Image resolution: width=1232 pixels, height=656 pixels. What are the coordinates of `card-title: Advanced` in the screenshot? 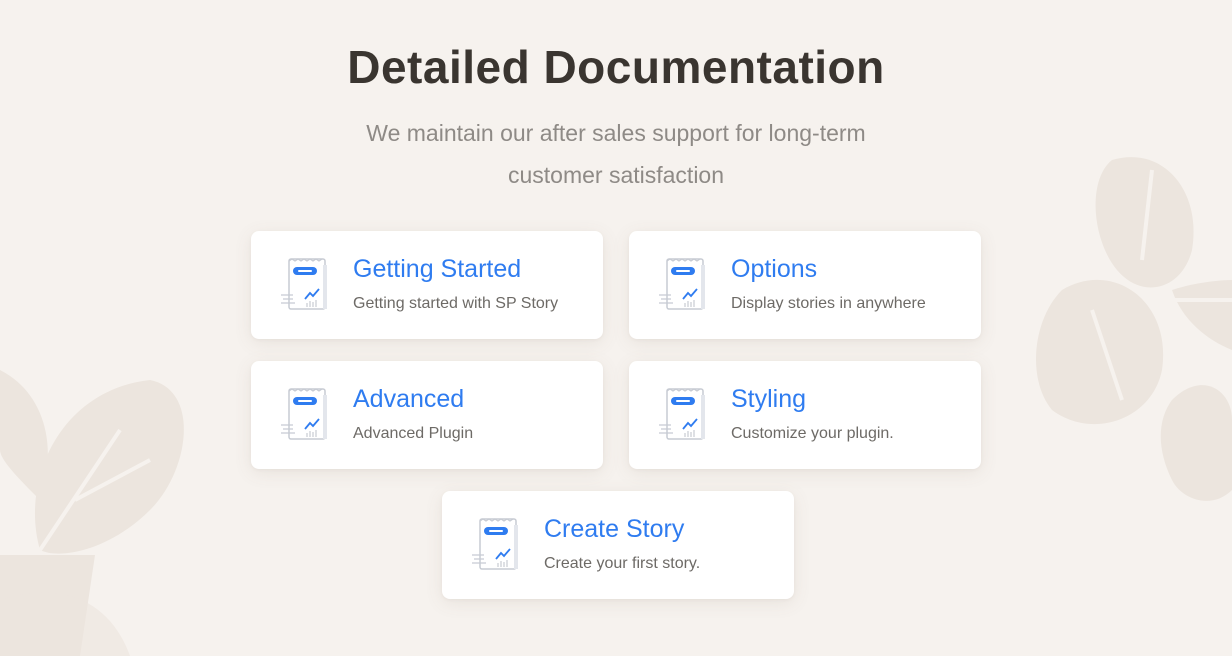 It's located at (408, 399).